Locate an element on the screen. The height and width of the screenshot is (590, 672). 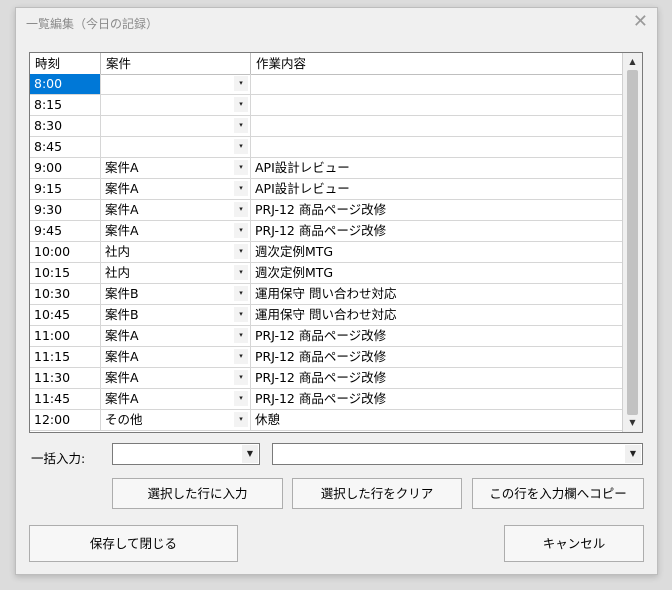
close-icon: ✕ is located at coordinates (640, 22).